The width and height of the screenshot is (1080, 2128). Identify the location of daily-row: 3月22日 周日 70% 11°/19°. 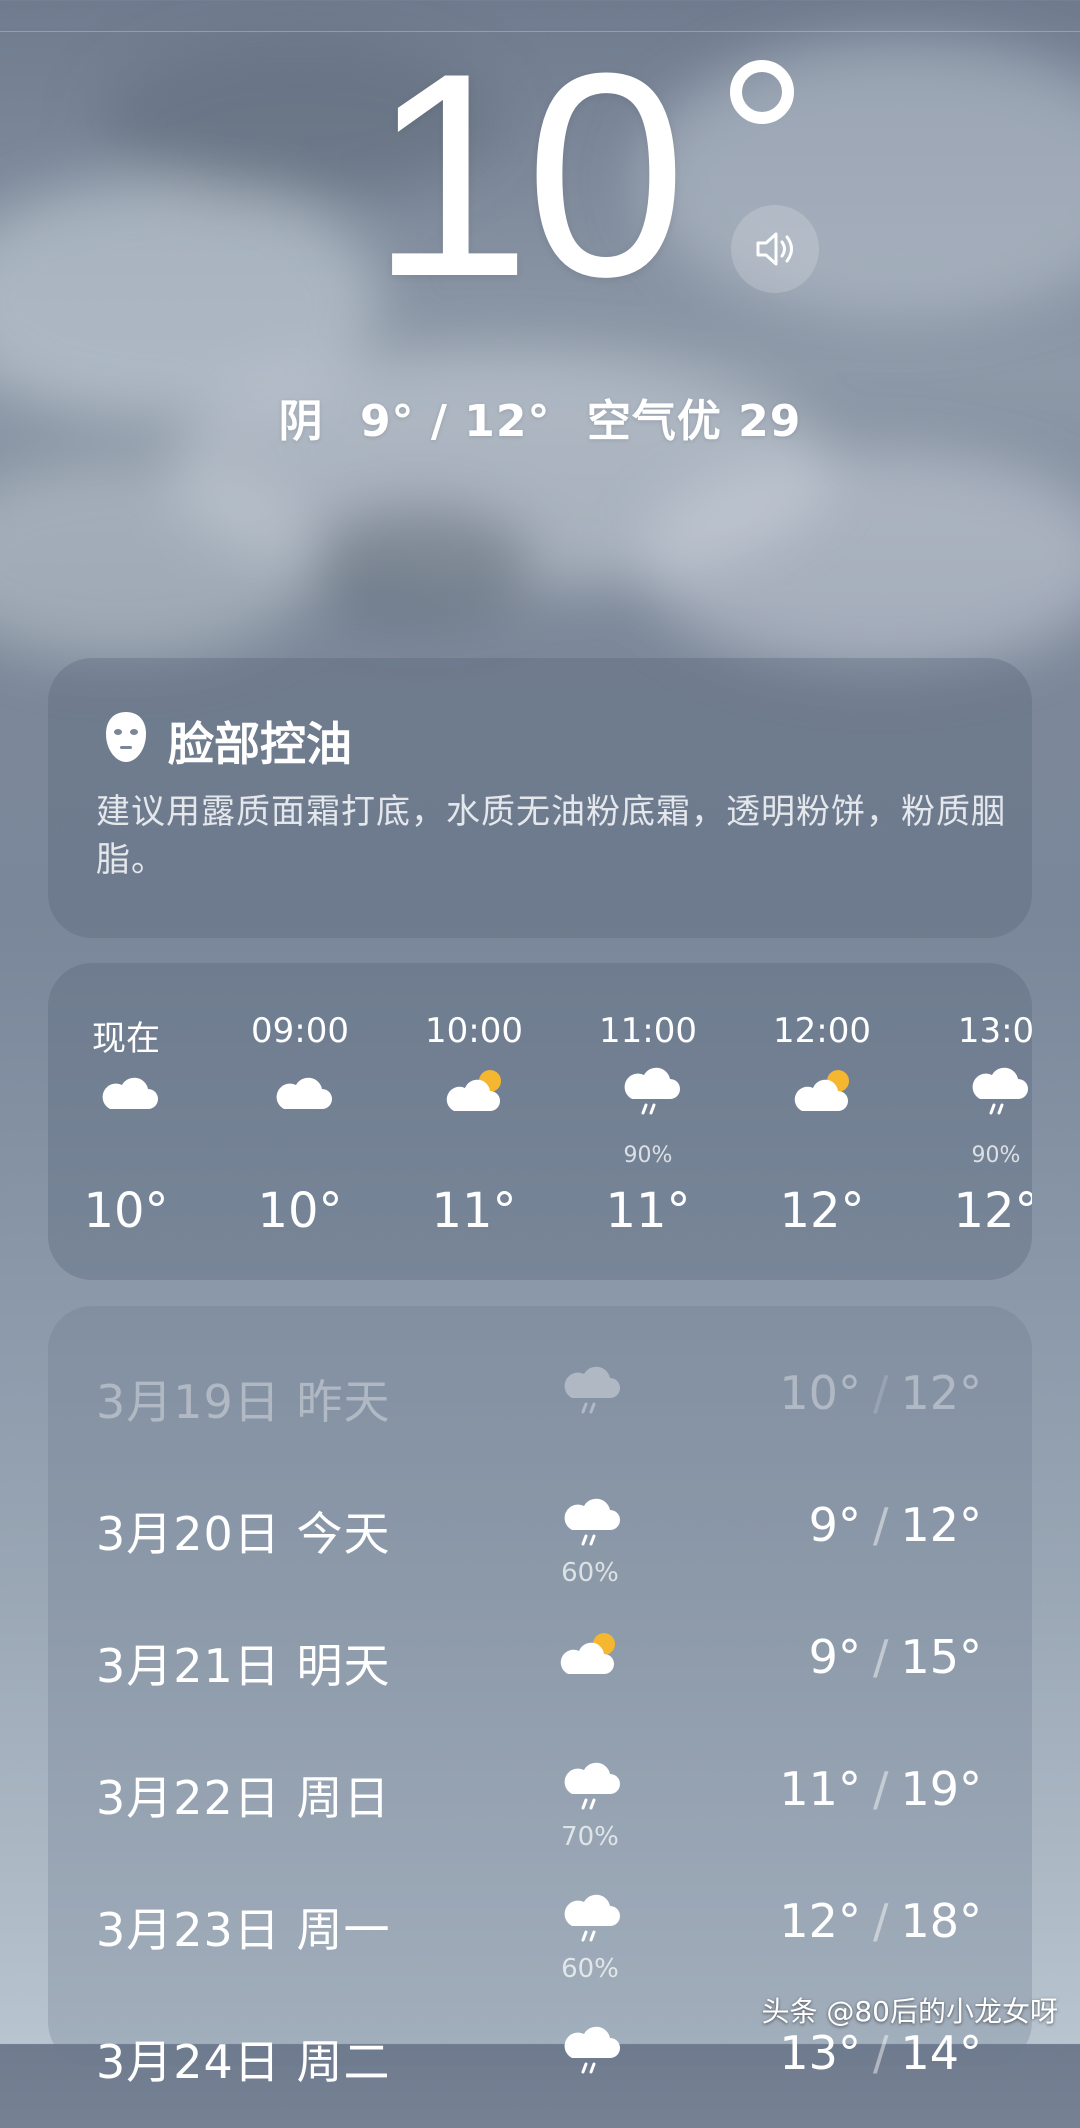
(540, 1804).